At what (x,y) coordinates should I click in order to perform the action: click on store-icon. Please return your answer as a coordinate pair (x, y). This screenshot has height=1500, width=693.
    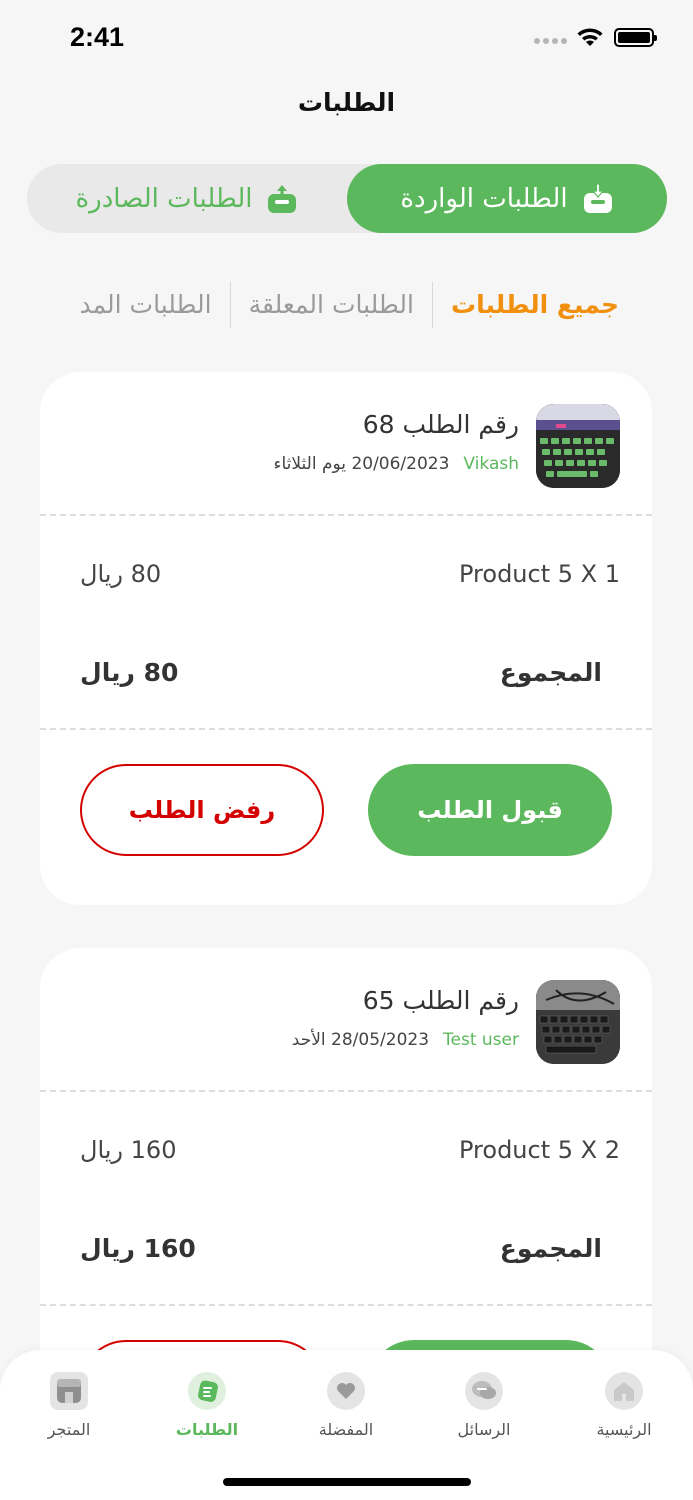
    Looking at the image, I should click on (69, 1391).